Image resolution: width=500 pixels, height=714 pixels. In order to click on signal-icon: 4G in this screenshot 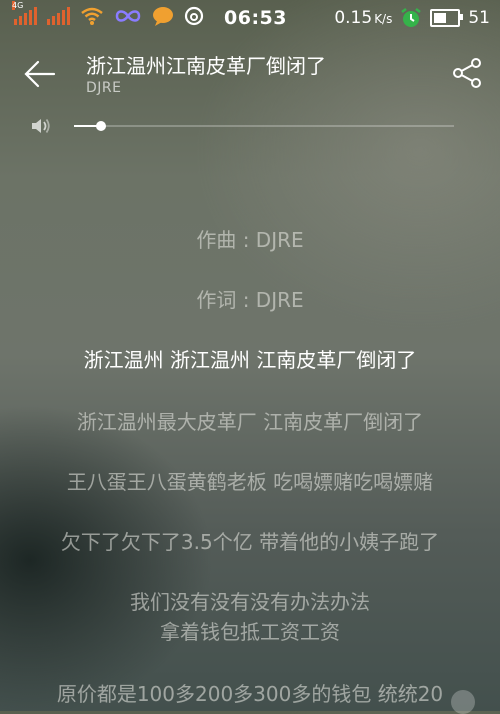, I will do `click(24, 13)`.